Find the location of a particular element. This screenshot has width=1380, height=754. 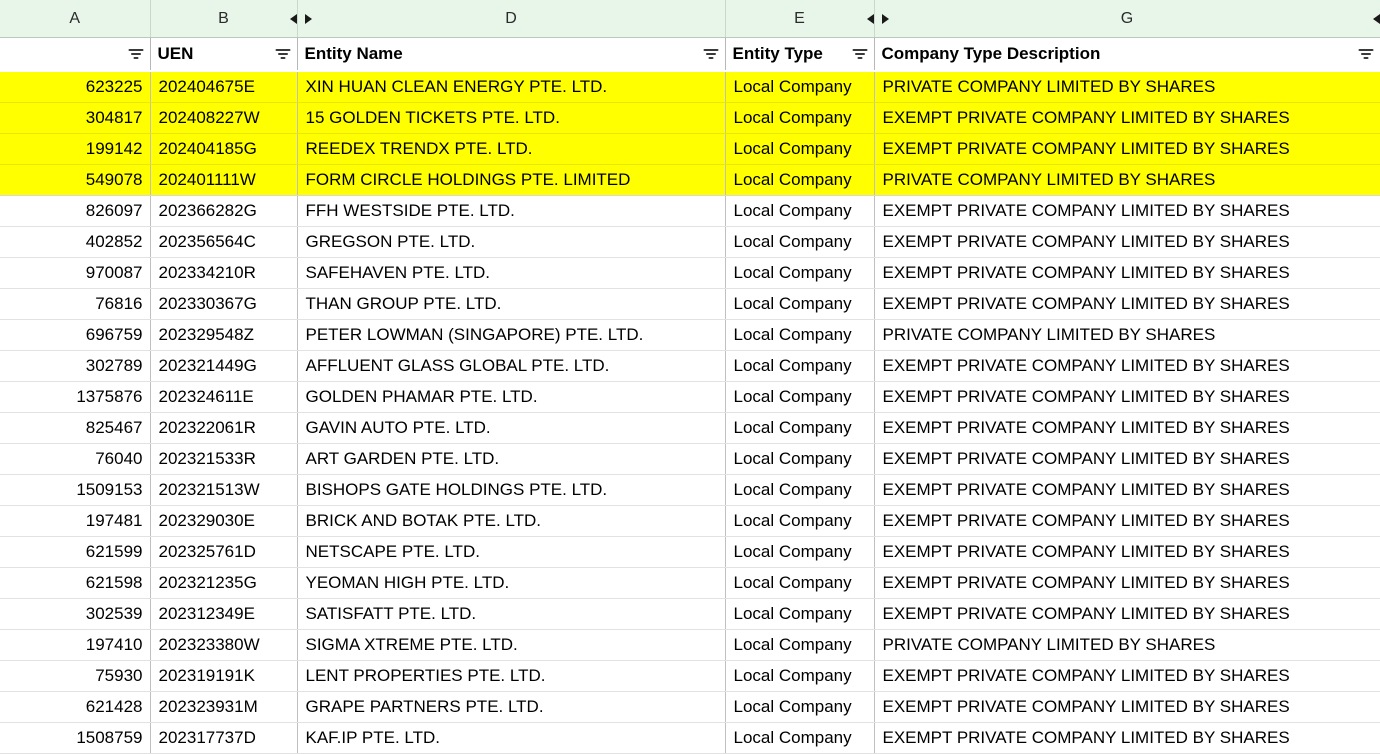

cell-a: 1509153 is located at coordinates (75, 490).